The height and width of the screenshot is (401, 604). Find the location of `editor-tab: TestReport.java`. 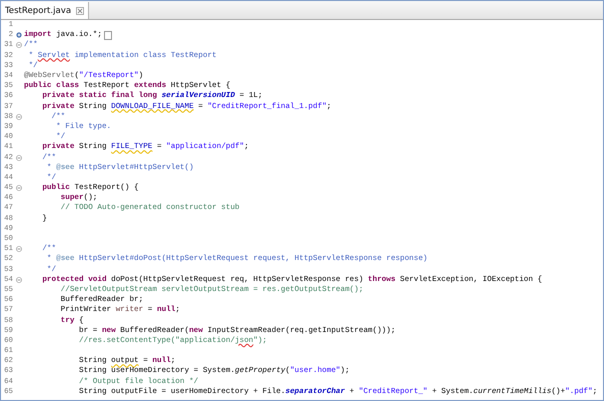

editor-tab: TestReport.java is located at coordinates (45, 10).